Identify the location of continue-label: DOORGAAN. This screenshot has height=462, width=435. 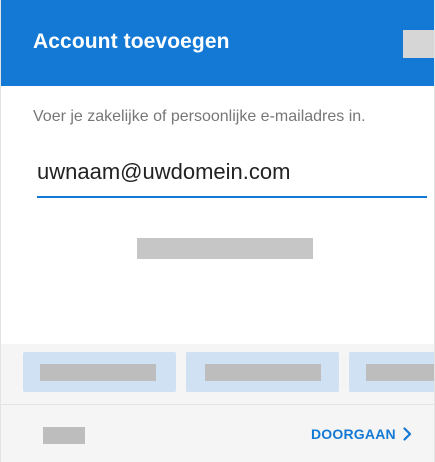
(353, 434).